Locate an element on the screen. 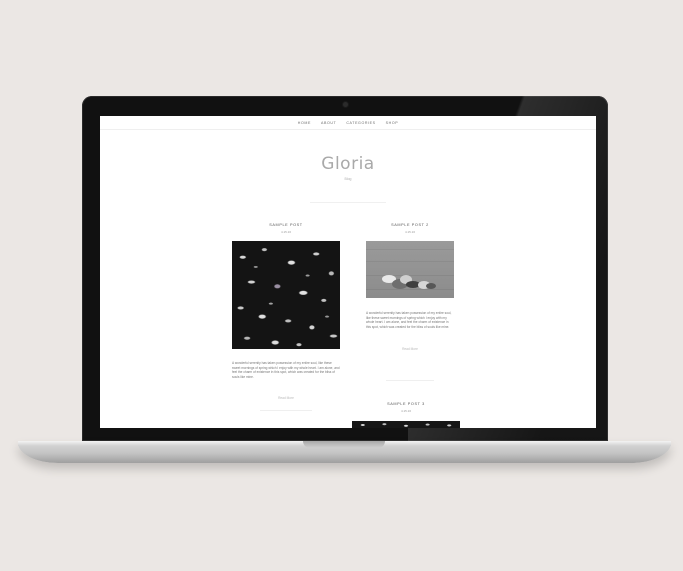 The image size is (683, 571). post-card: SAMPLE POST 3 4.15.16 is located at coordinates (406, 407).